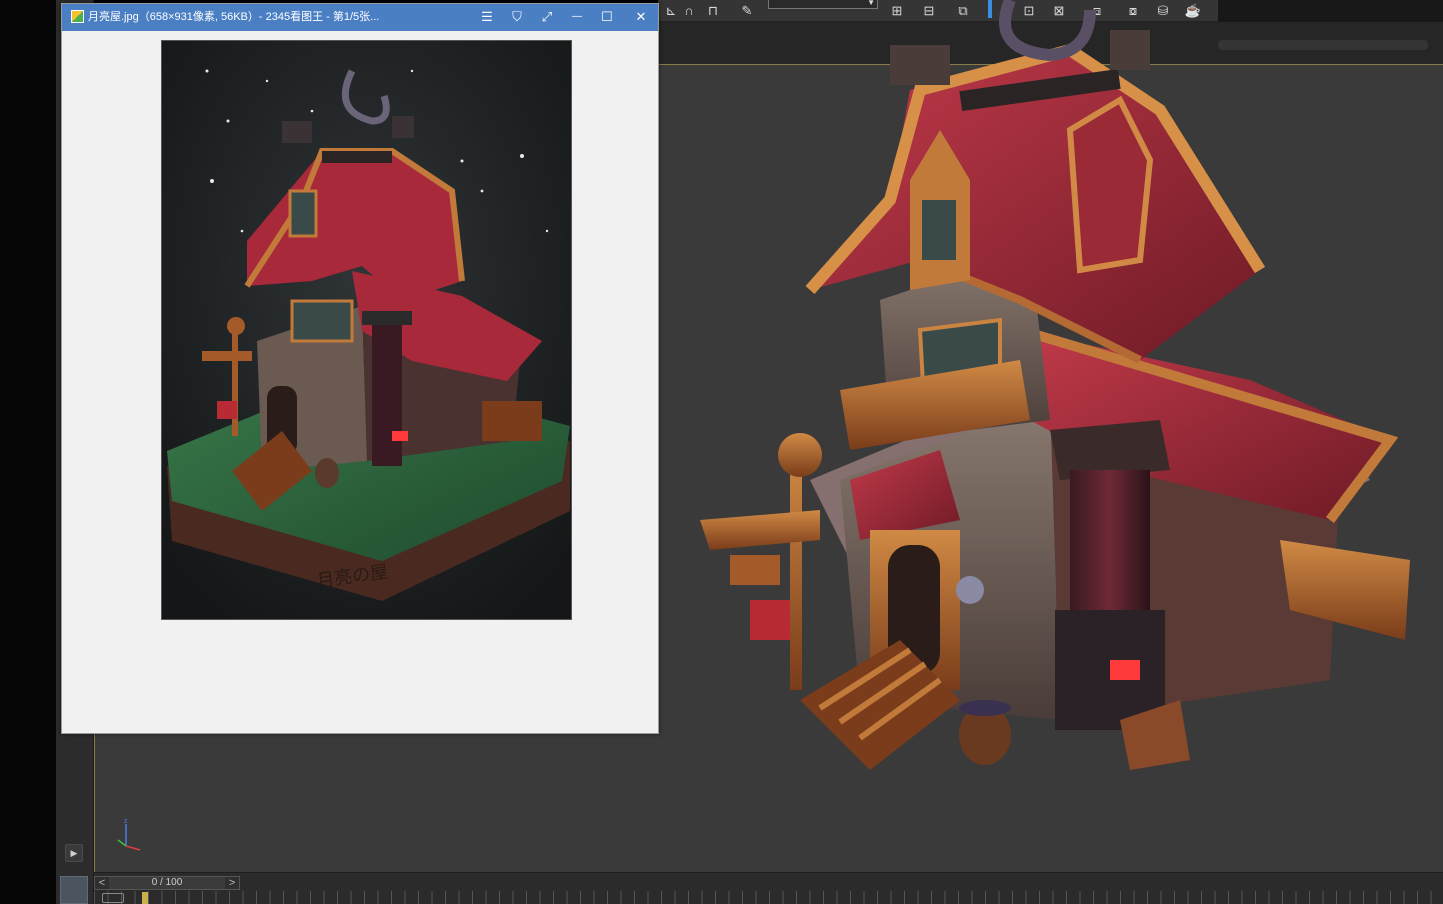 This screenshot has height=904, width=1443. Describe the element at coordinates (577, 17) in the screenshot. I see `minimize-icon: —` at that location.